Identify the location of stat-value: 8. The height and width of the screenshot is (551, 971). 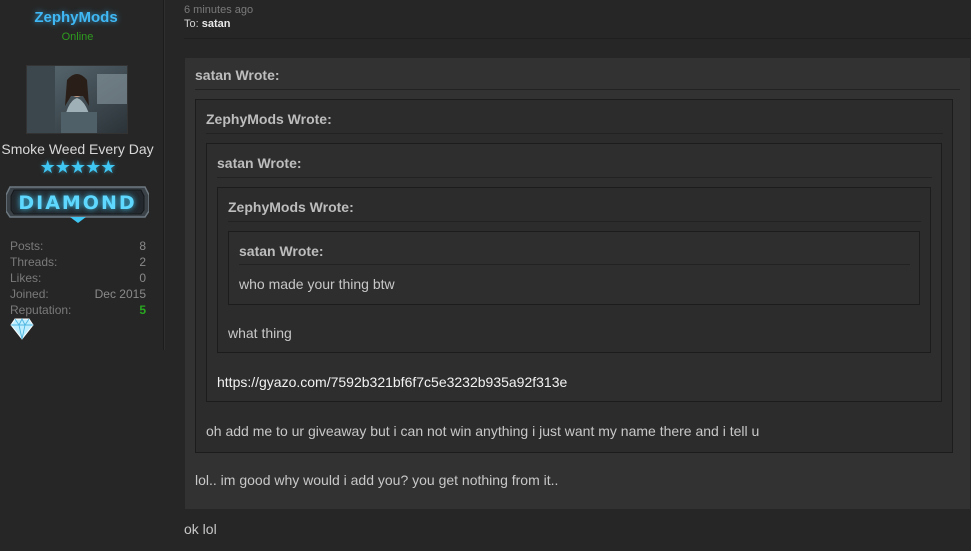
(142, 246).